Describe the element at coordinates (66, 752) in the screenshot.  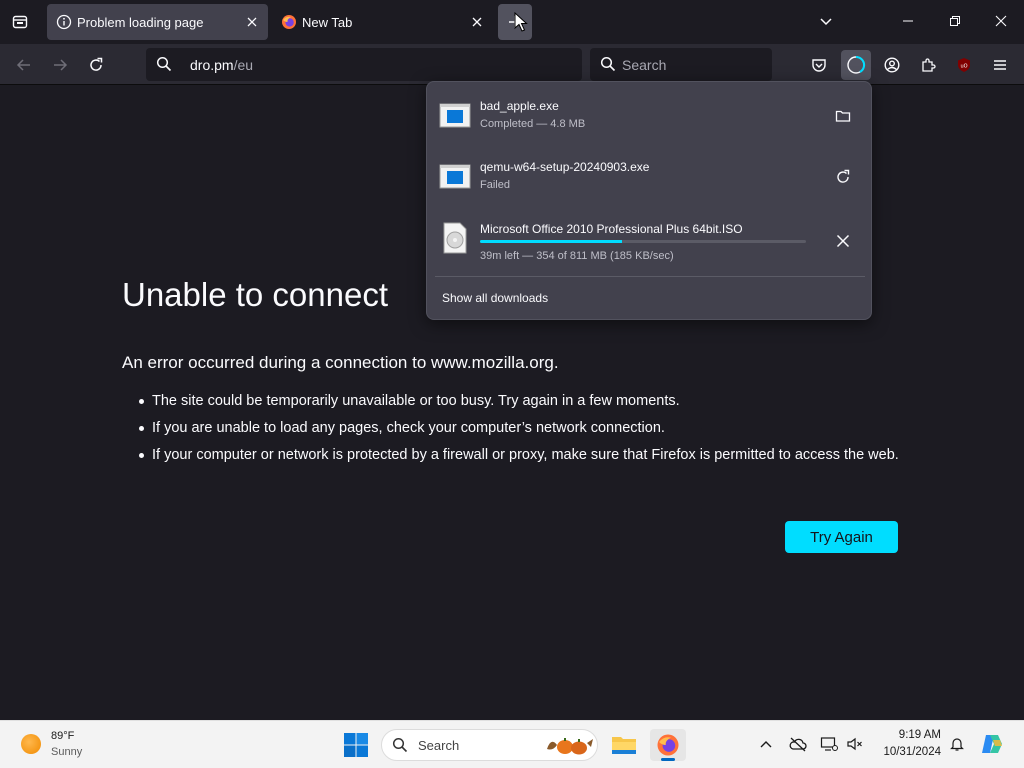
I see `weather-condition: Sunny` at that location.